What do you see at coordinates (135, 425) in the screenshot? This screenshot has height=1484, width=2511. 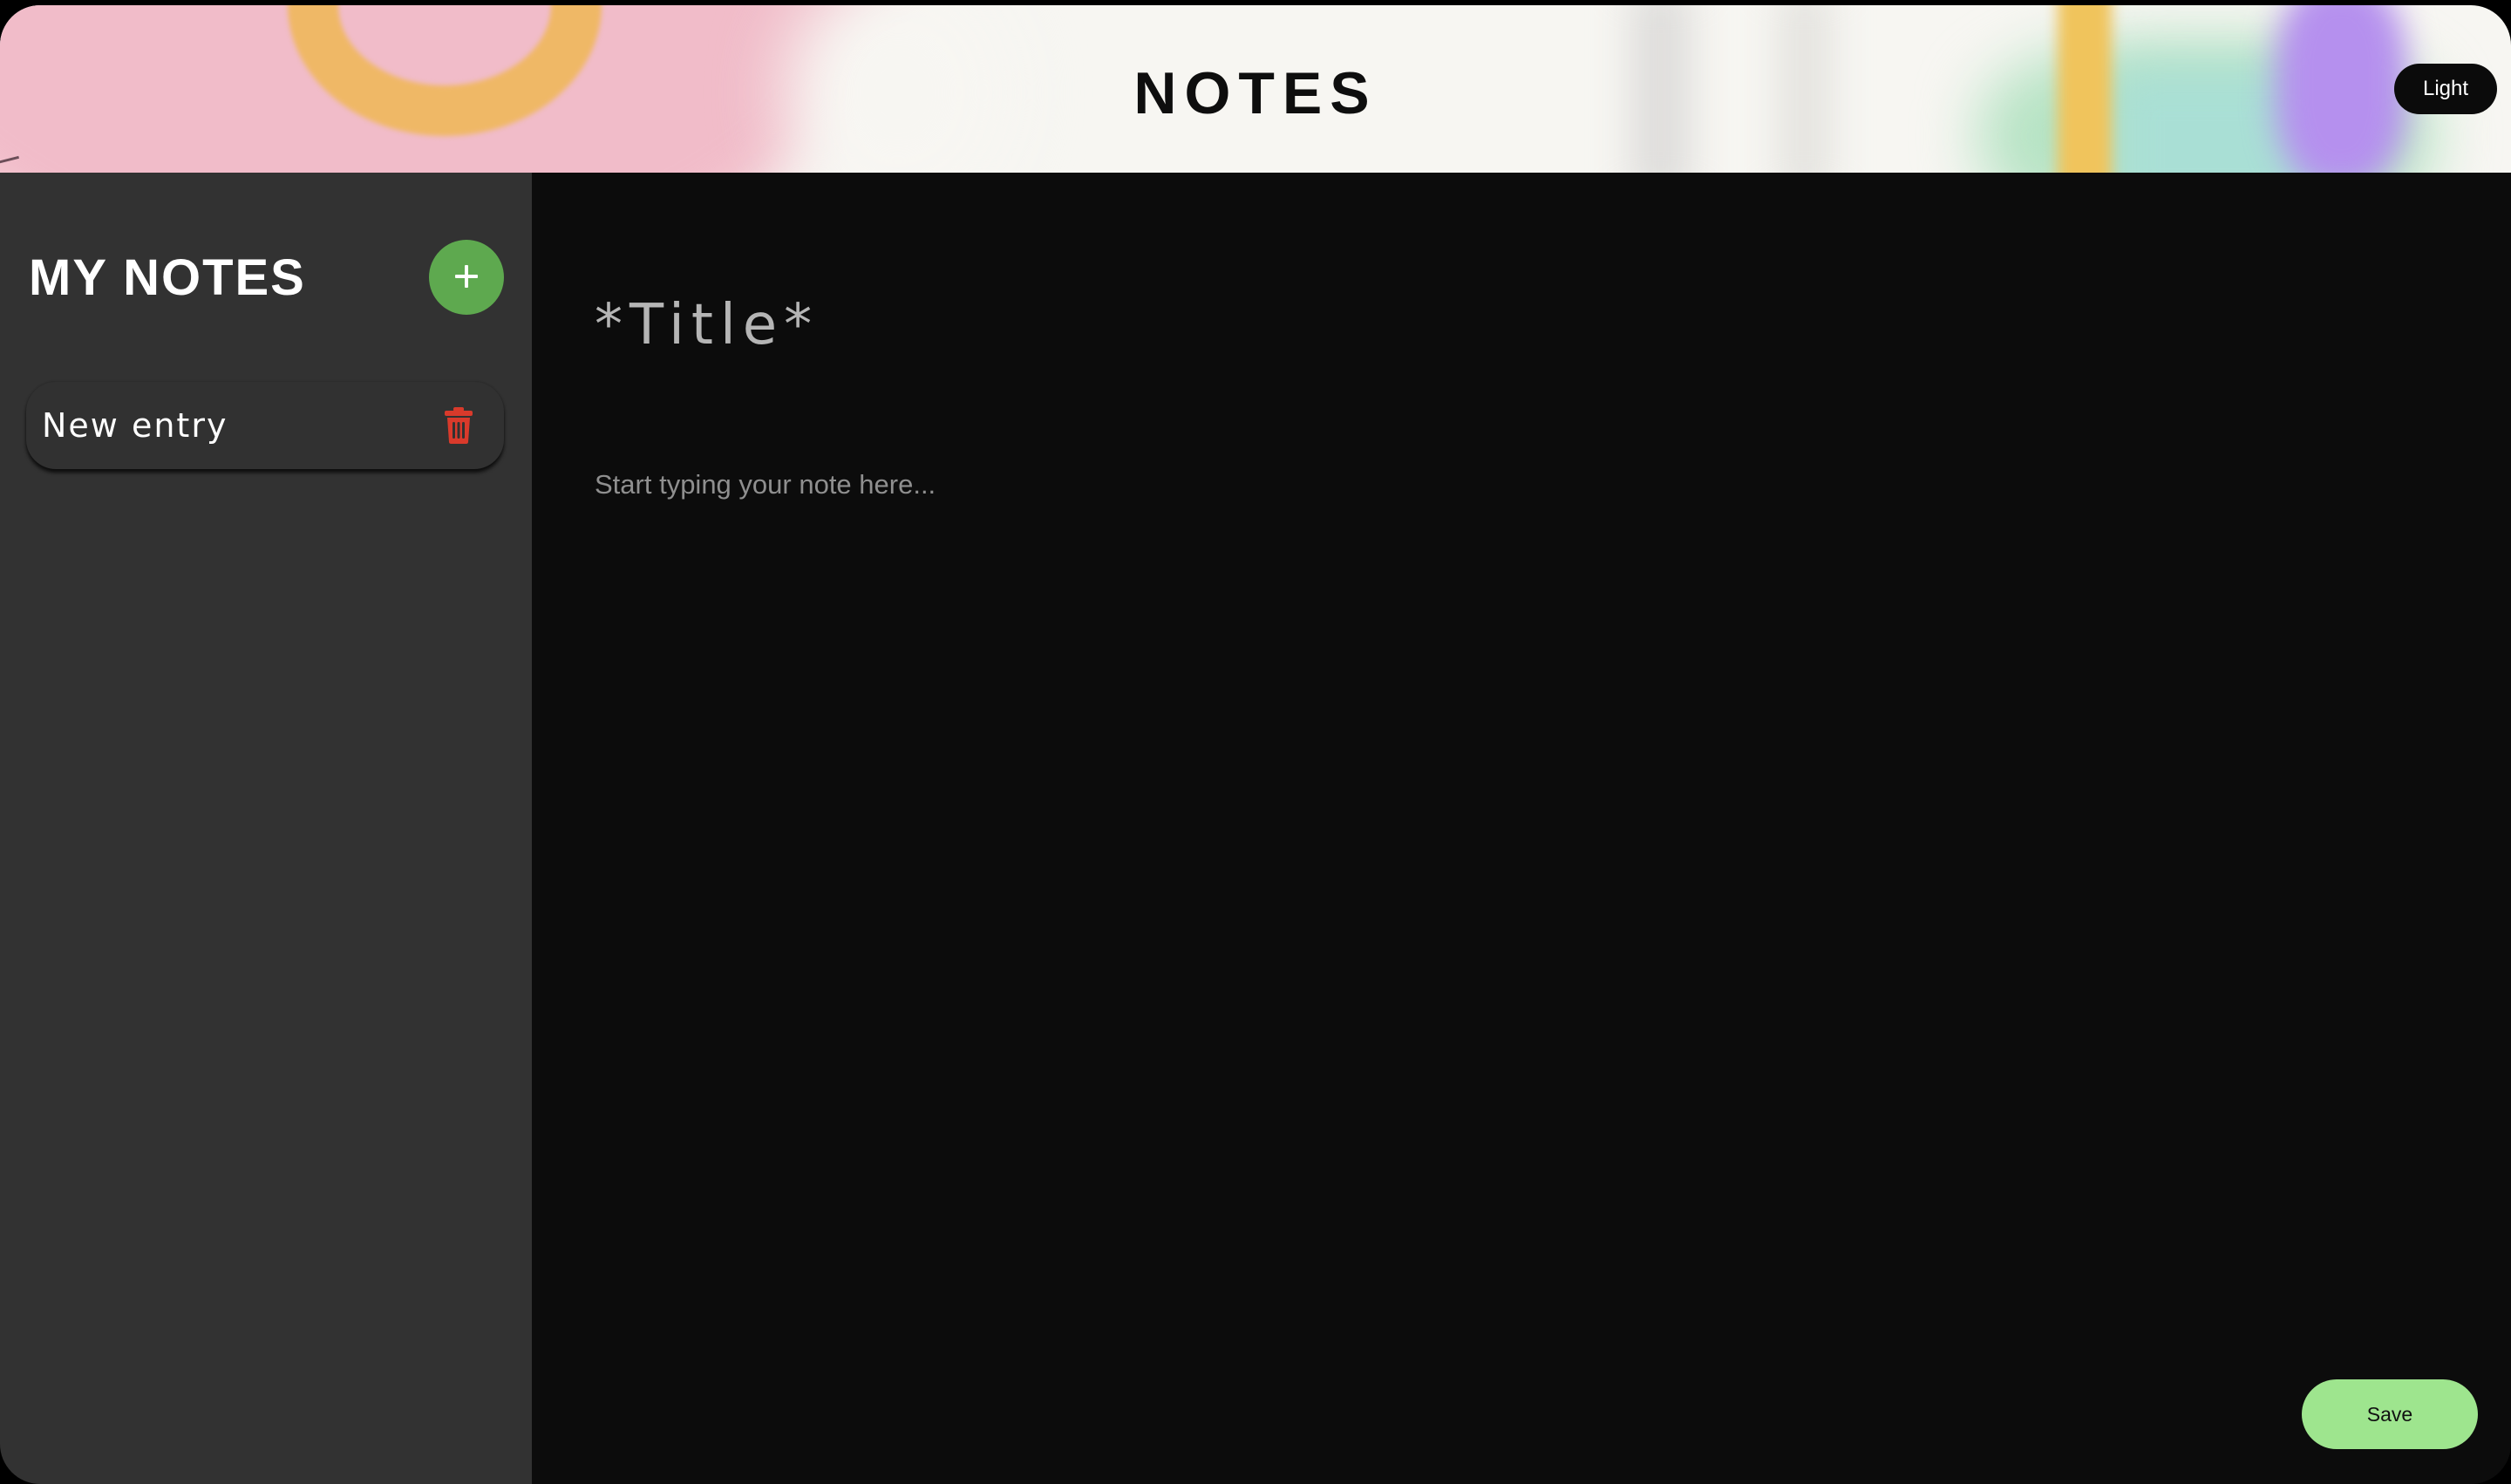 I see `note-item-label: New entry` at bounding box center [135, 425].